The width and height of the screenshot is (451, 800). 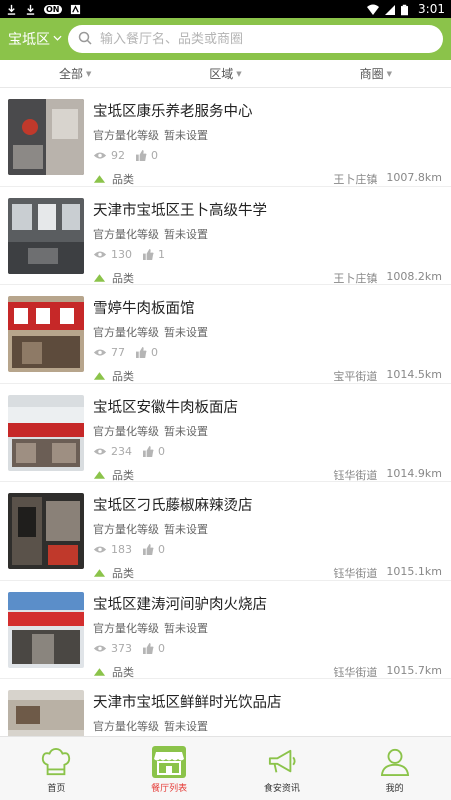 What do you see at coordinates (121, 451) in the screenshot?
I see `view-count-value: 234` at bounding box center [121, 451].